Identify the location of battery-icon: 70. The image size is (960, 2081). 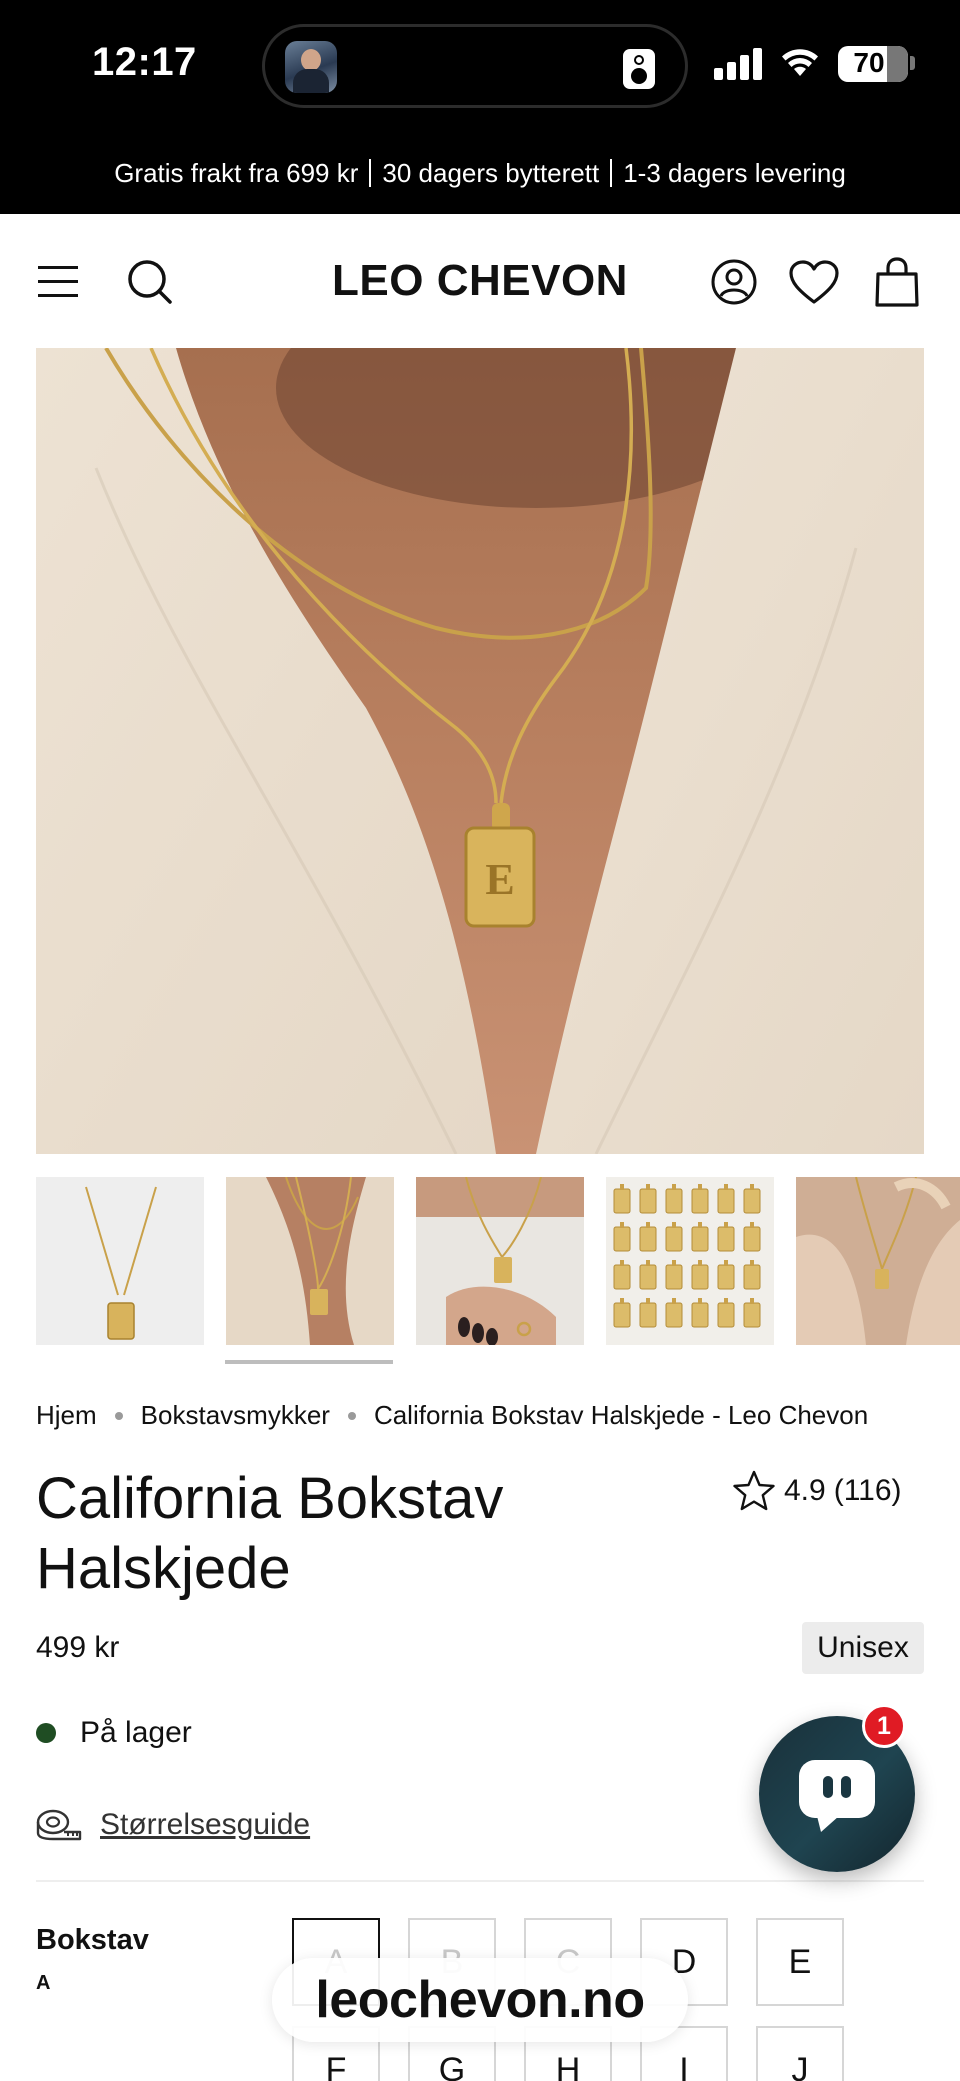
(873, 64).